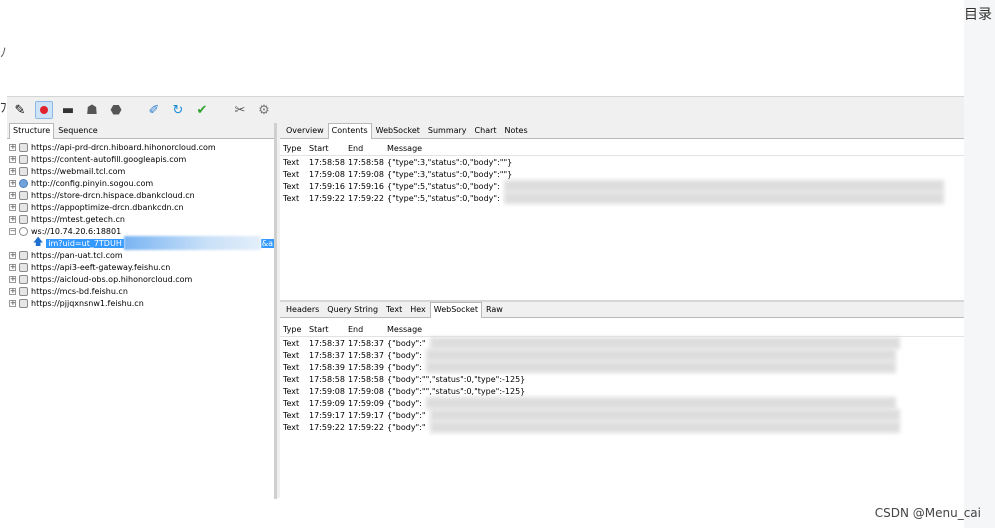 Image resolution: width=995 pixels, height=528 pixels. What do you see at coordinates (352, 309) in the screenshot?
I see `tab-query-string: Query String` at bounding box center [352, 309].